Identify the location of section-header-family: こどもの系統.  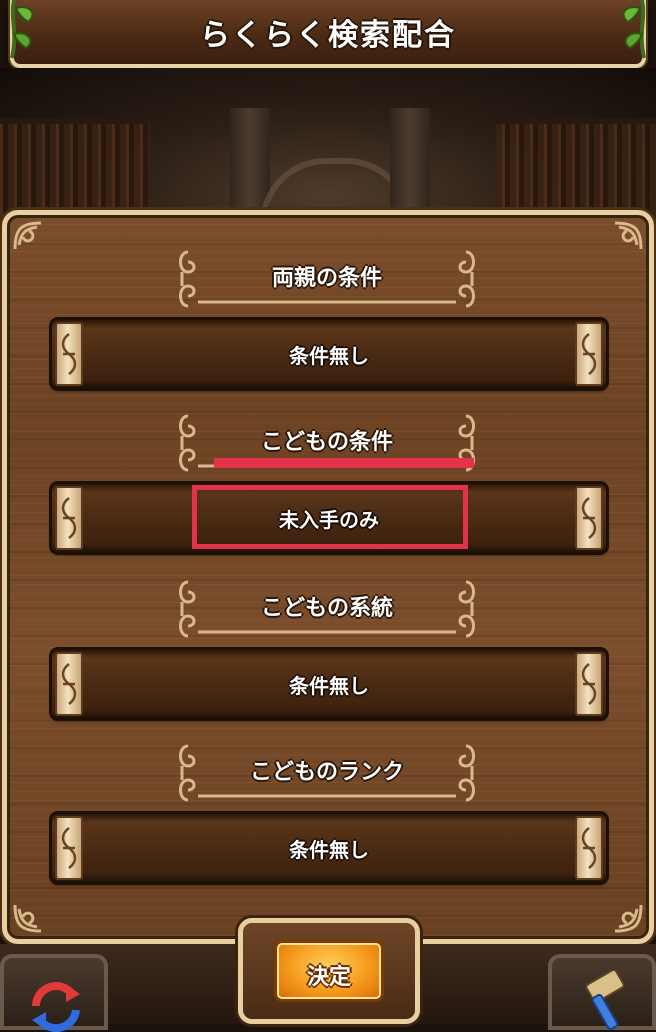
(327, 609).